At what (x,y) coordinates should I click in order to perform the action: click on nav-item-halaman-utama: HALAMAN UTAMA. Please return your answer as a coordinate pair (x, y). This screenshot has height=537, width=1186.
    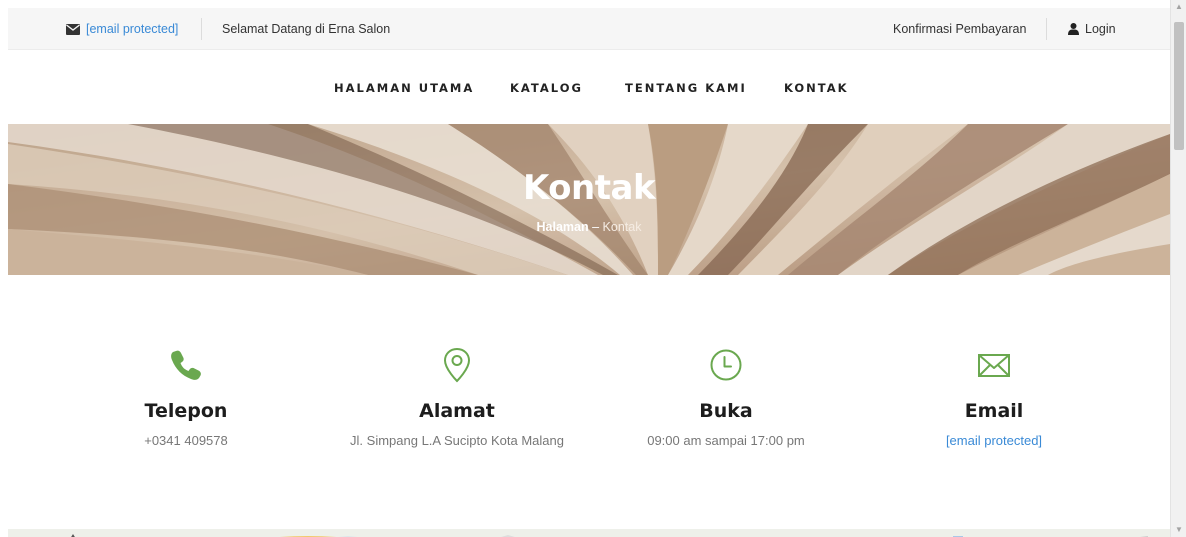
    Looking at the image, I should click on (404, 88).